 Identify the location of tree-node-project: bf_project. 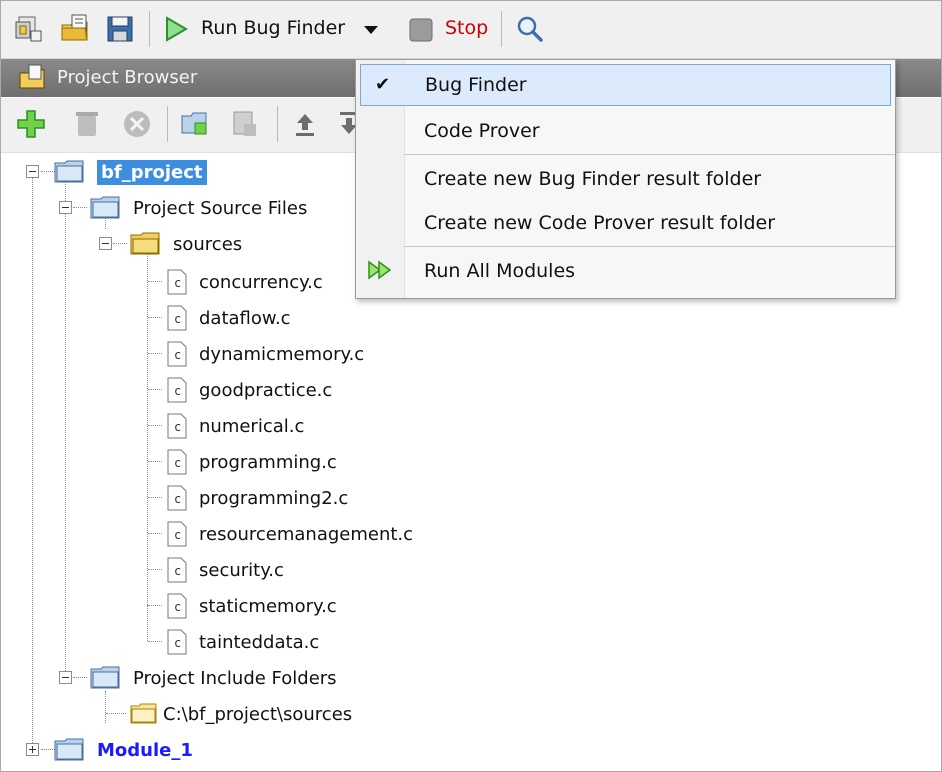
(130, 172).